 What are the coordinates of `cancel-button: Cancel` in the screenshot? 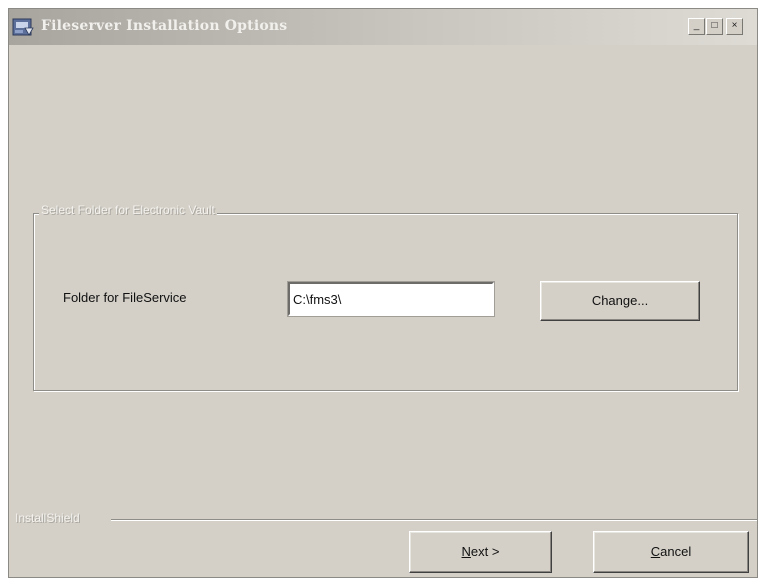 It's located at (671, 552).